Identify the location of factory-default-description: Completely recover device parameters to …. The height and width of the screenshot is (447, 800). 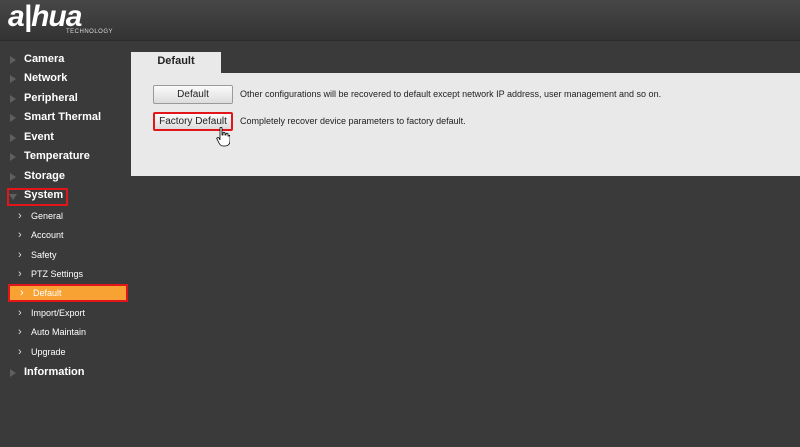
(353, 121).